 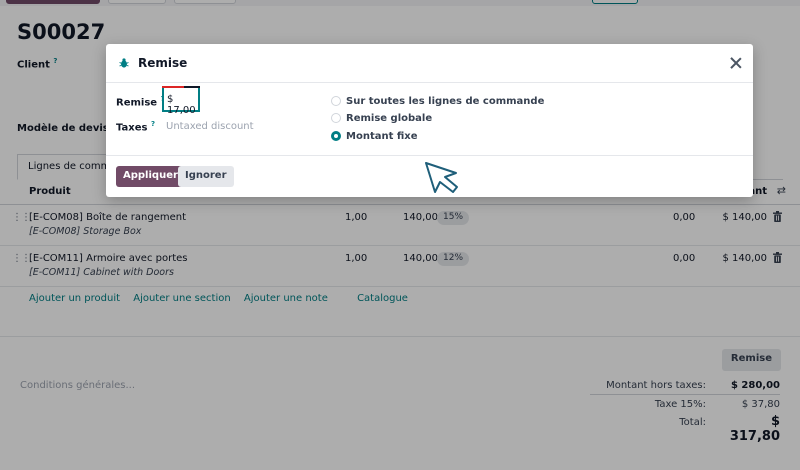 I want to click on radio-label: Remise globale, so click(x=389, y=118).